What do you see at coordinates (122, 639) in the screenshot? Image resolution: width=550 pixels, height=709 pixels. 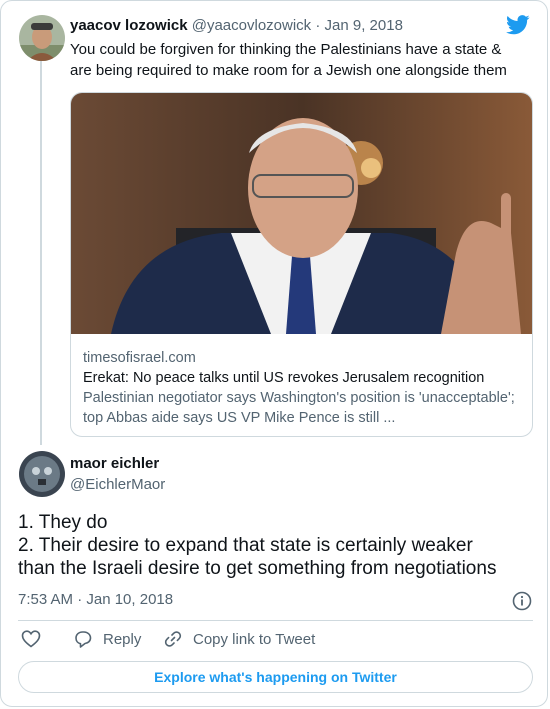 I see `reply-label: Reply` at bounding box center [122, 639].